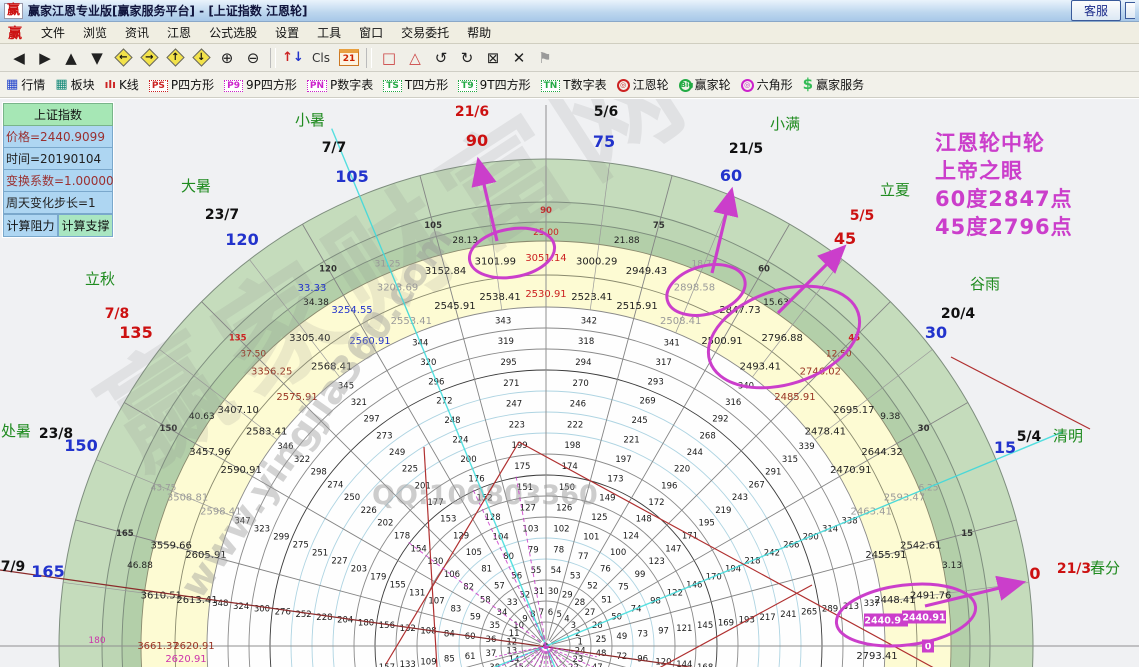 Image resolution: width=1139 pixels, height=667 pixels. I want to click on svg-text: 3559.66, so click(171, 546).